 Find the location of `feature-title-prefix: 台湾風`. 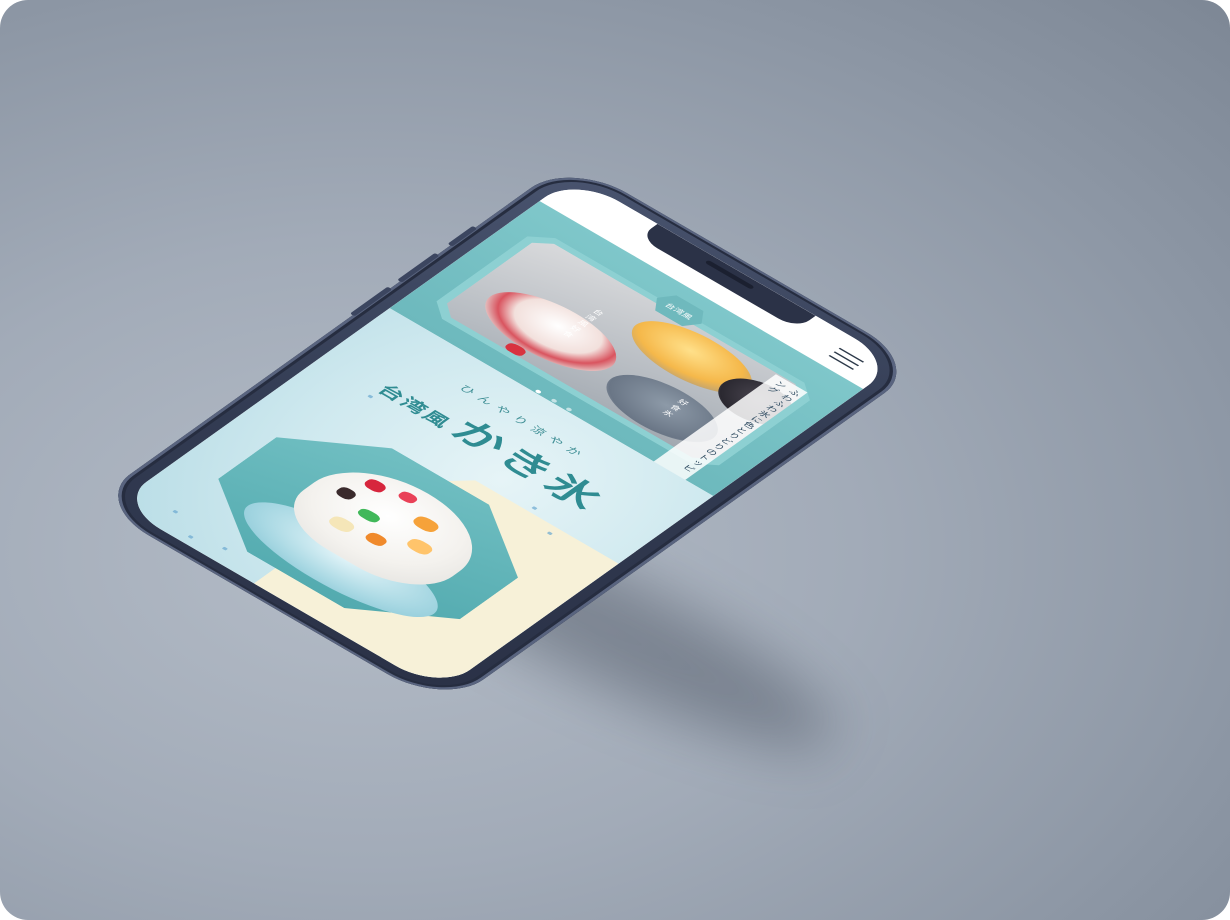

feature-title-prefix: 台湾風 is located at coordinates (414, 406).